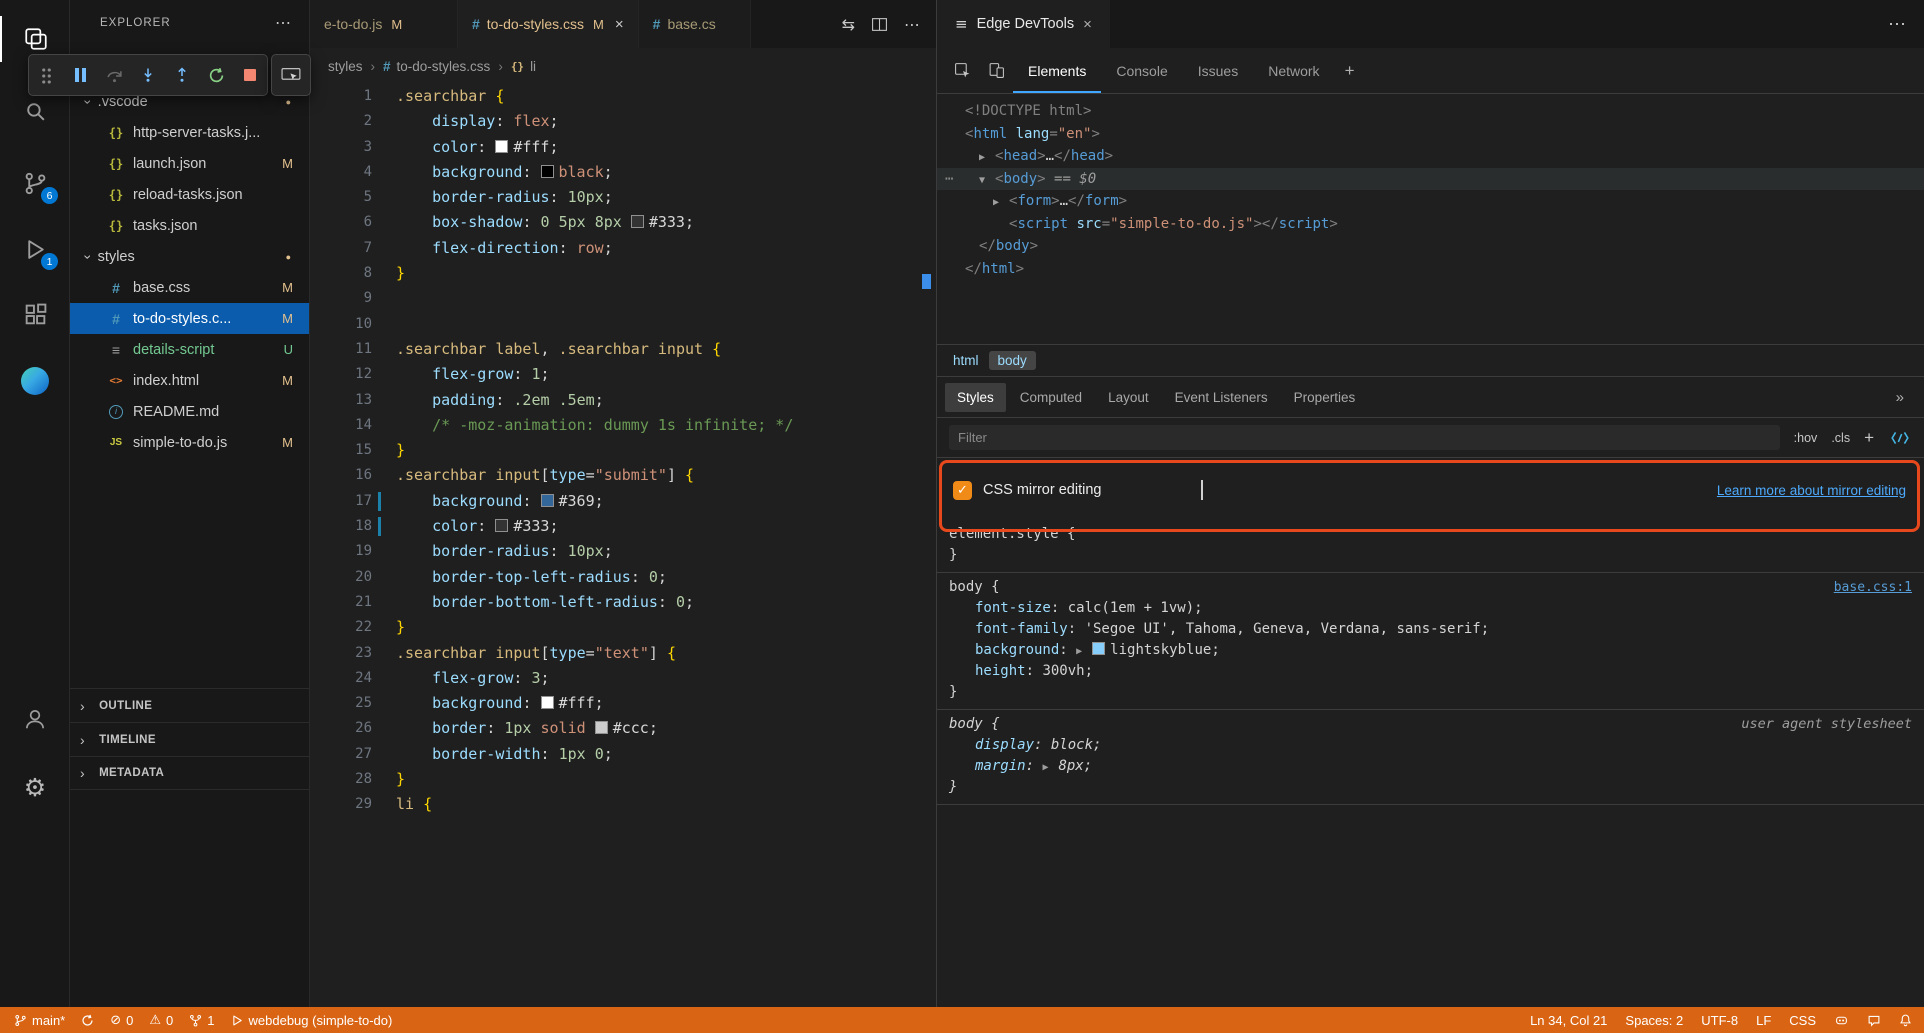  I want to click on section-timeline: › TIMELINE, so click(189, 739).